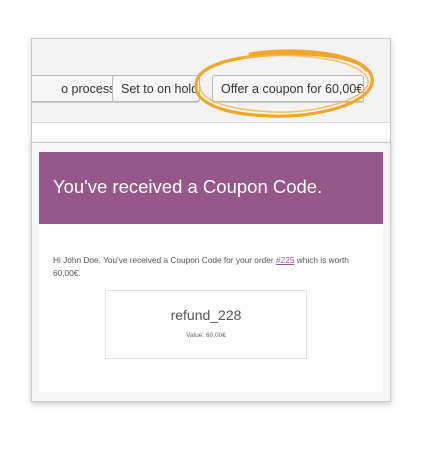  I want to click on order-link: #225, so click(285, 260).